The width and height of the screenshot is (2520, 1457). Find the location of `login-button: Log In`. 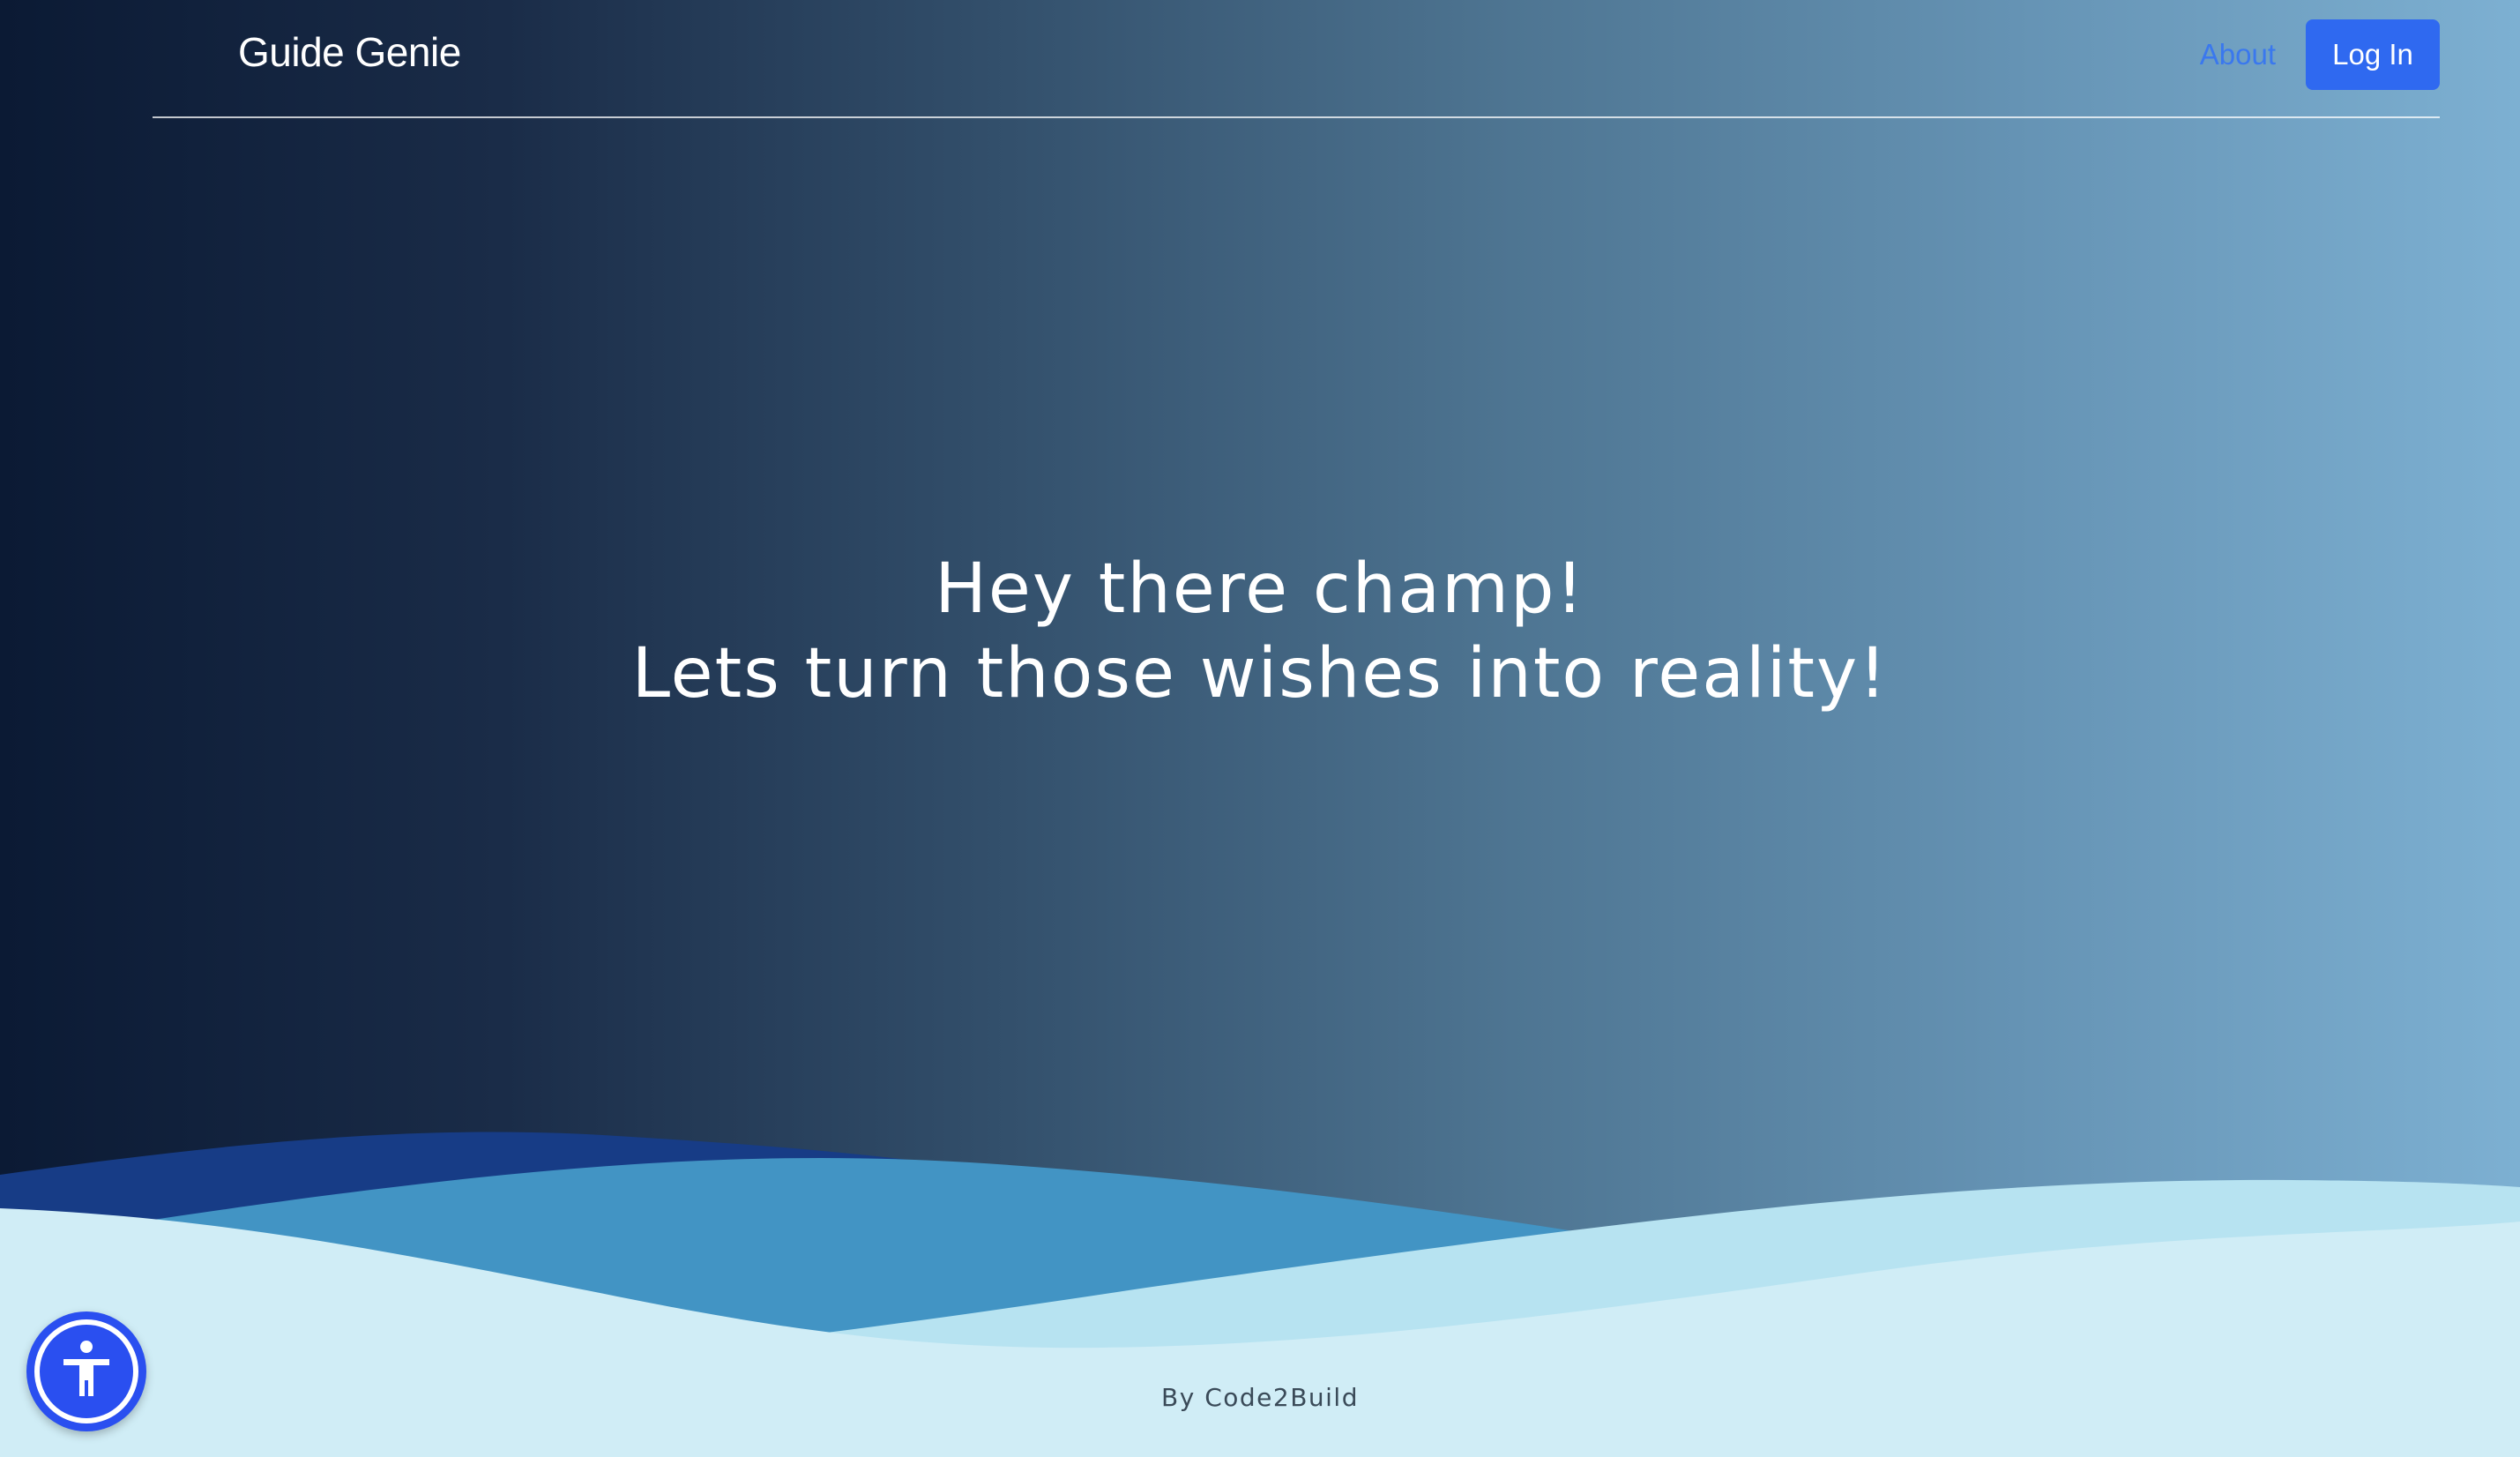

login-button: Log In is located at coordinates (2373, 54).